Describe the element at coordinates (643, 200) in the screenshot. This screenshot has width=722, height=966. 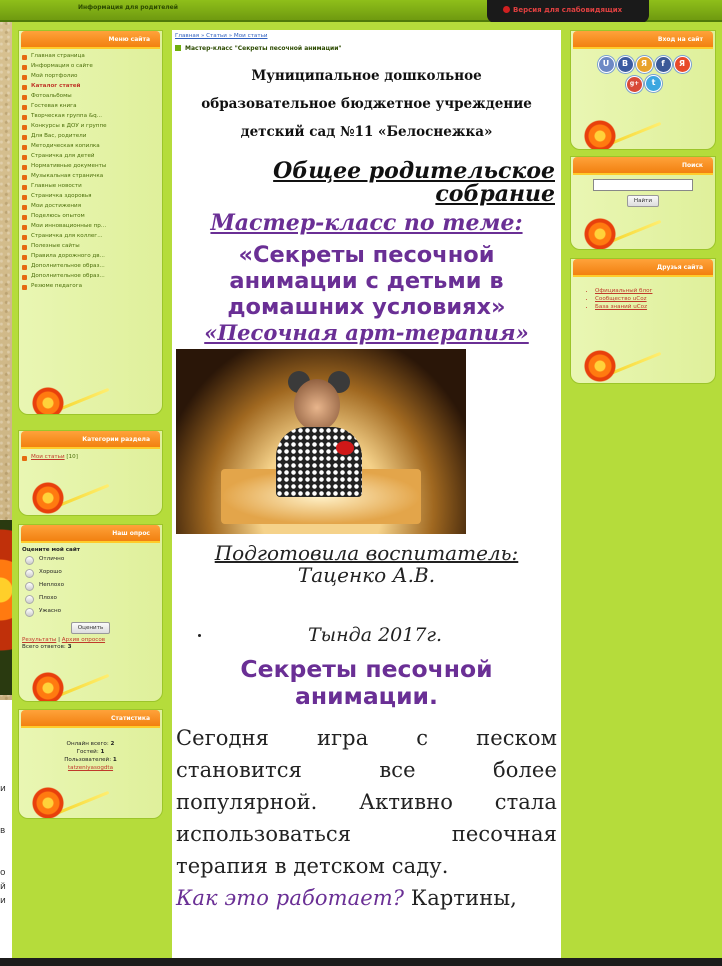
I see `search-button: Найти` at that location.